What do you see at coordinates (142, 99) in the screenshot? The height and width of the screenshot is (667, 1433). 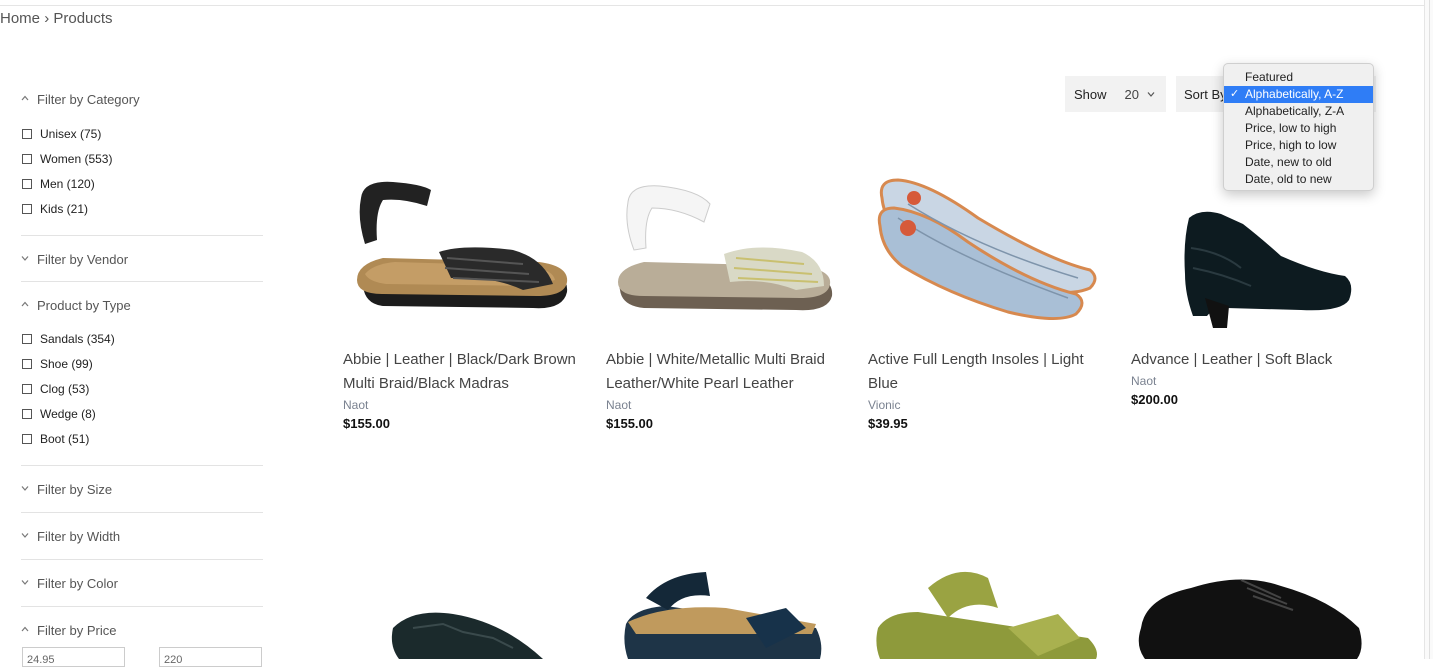 I see `filter-category-toggle: Filter by Category` at bounding box center [142, 99].